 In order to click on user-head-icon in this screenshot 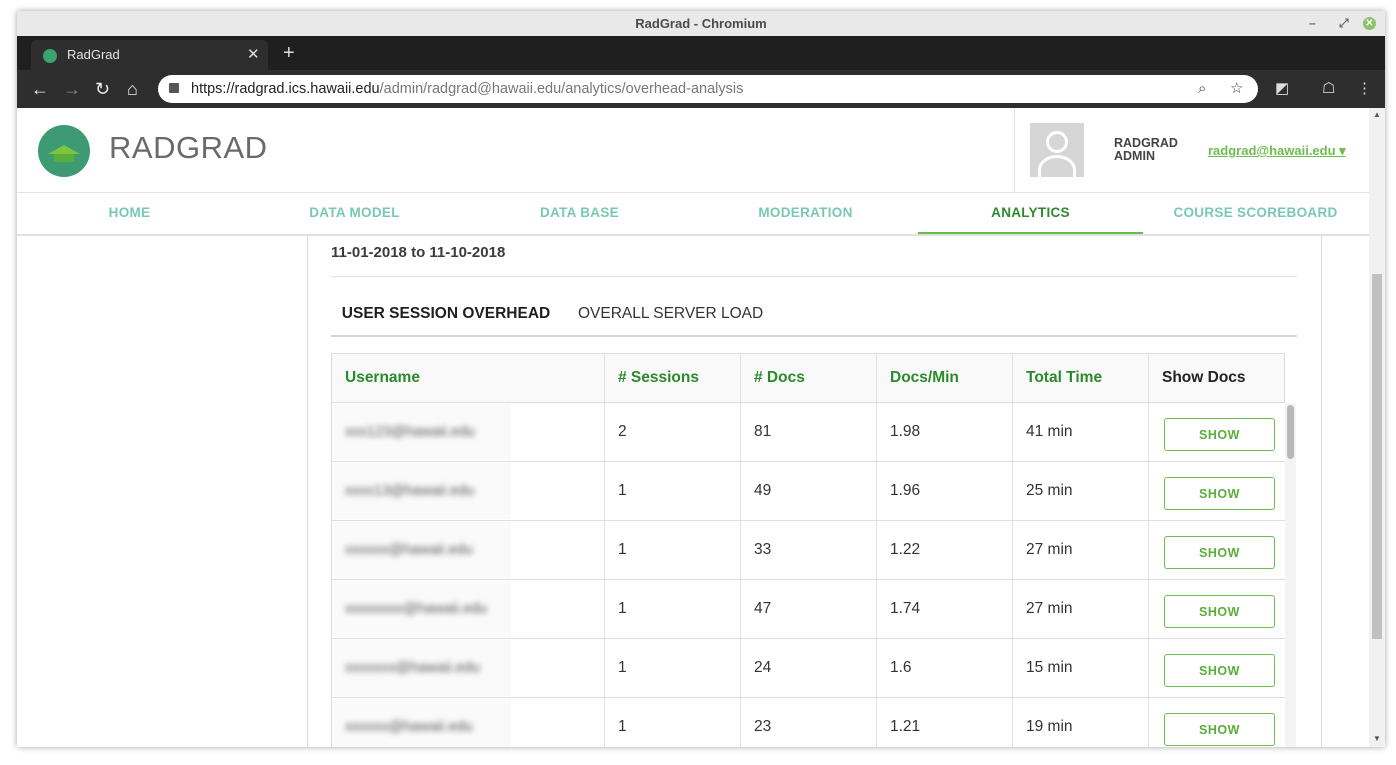, I will do `click(1057, 142)`.